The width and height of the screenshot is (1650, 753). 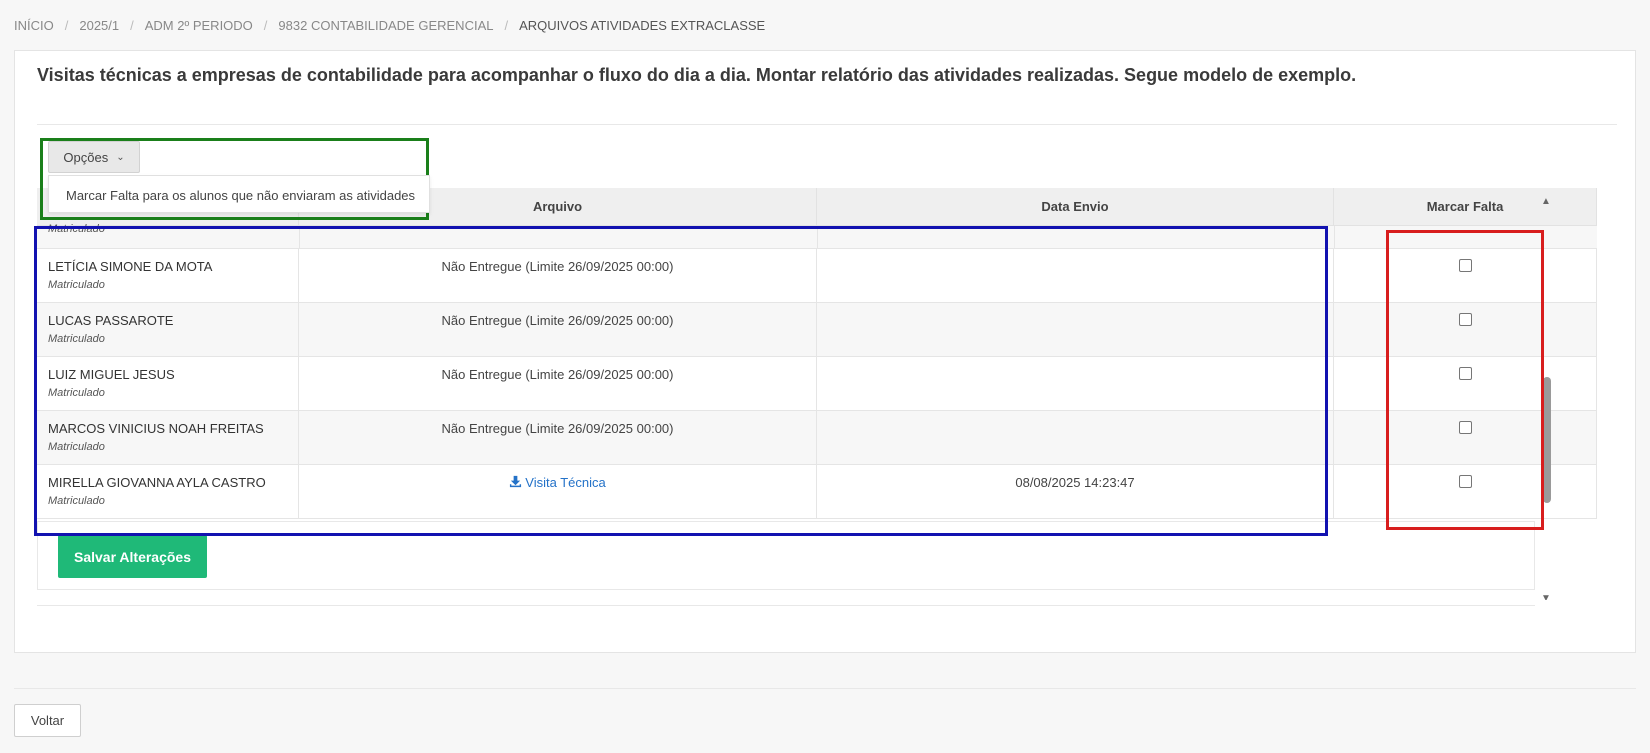 What do you see at coordinates (558, 491) in the screenshot?
I see `arquivo-cell: Visita Técnica` at bounding box center [558, 491].